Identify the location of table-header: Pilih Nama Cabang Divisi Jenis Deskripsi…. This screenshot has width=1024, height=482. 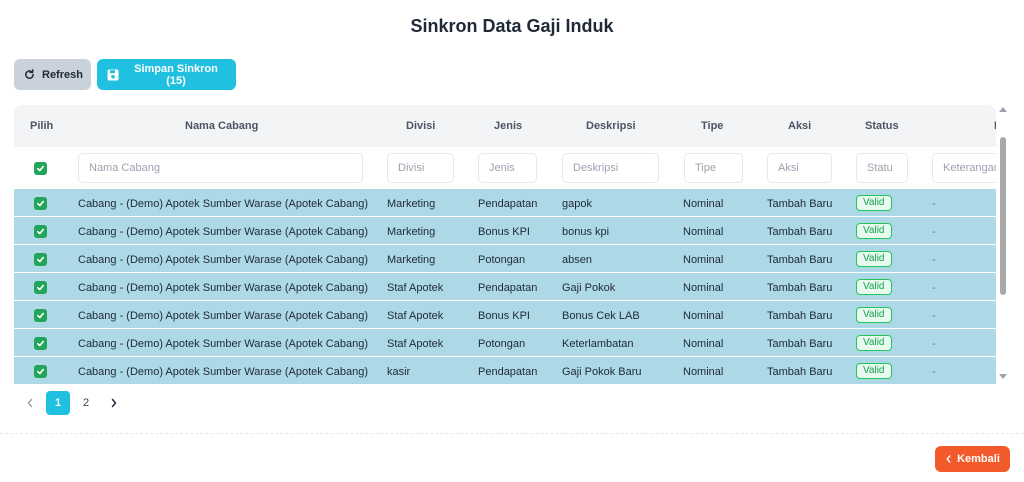
(508, 126).